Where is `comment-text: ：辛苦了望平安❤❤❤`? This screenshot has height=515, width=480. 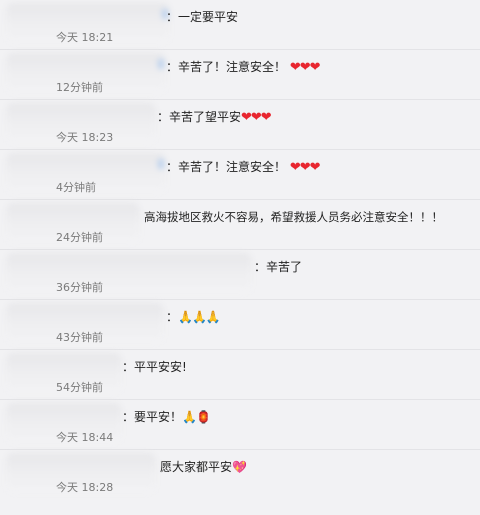
comment-text: ：辛苦了望平安❤❤❤ is located at coordinates (214, 117).